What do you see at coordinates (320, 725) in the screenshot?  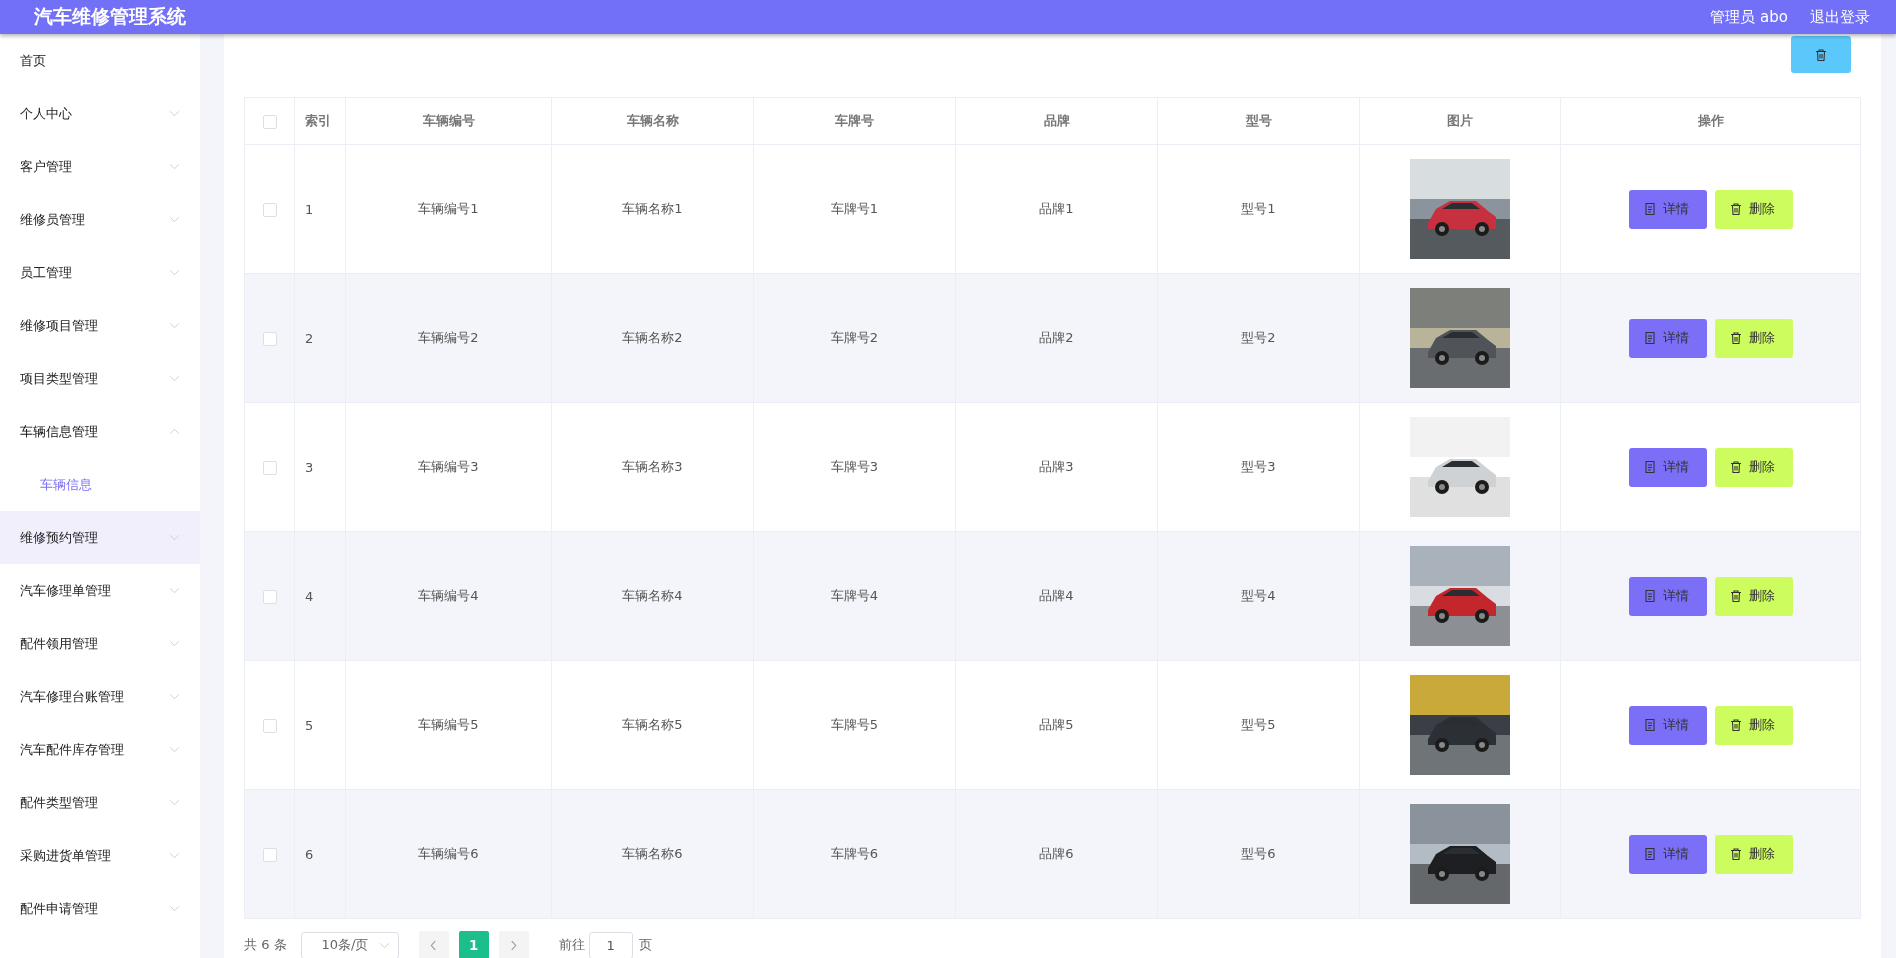 I see `table-cell: 5` at bounding box center [320, 725].